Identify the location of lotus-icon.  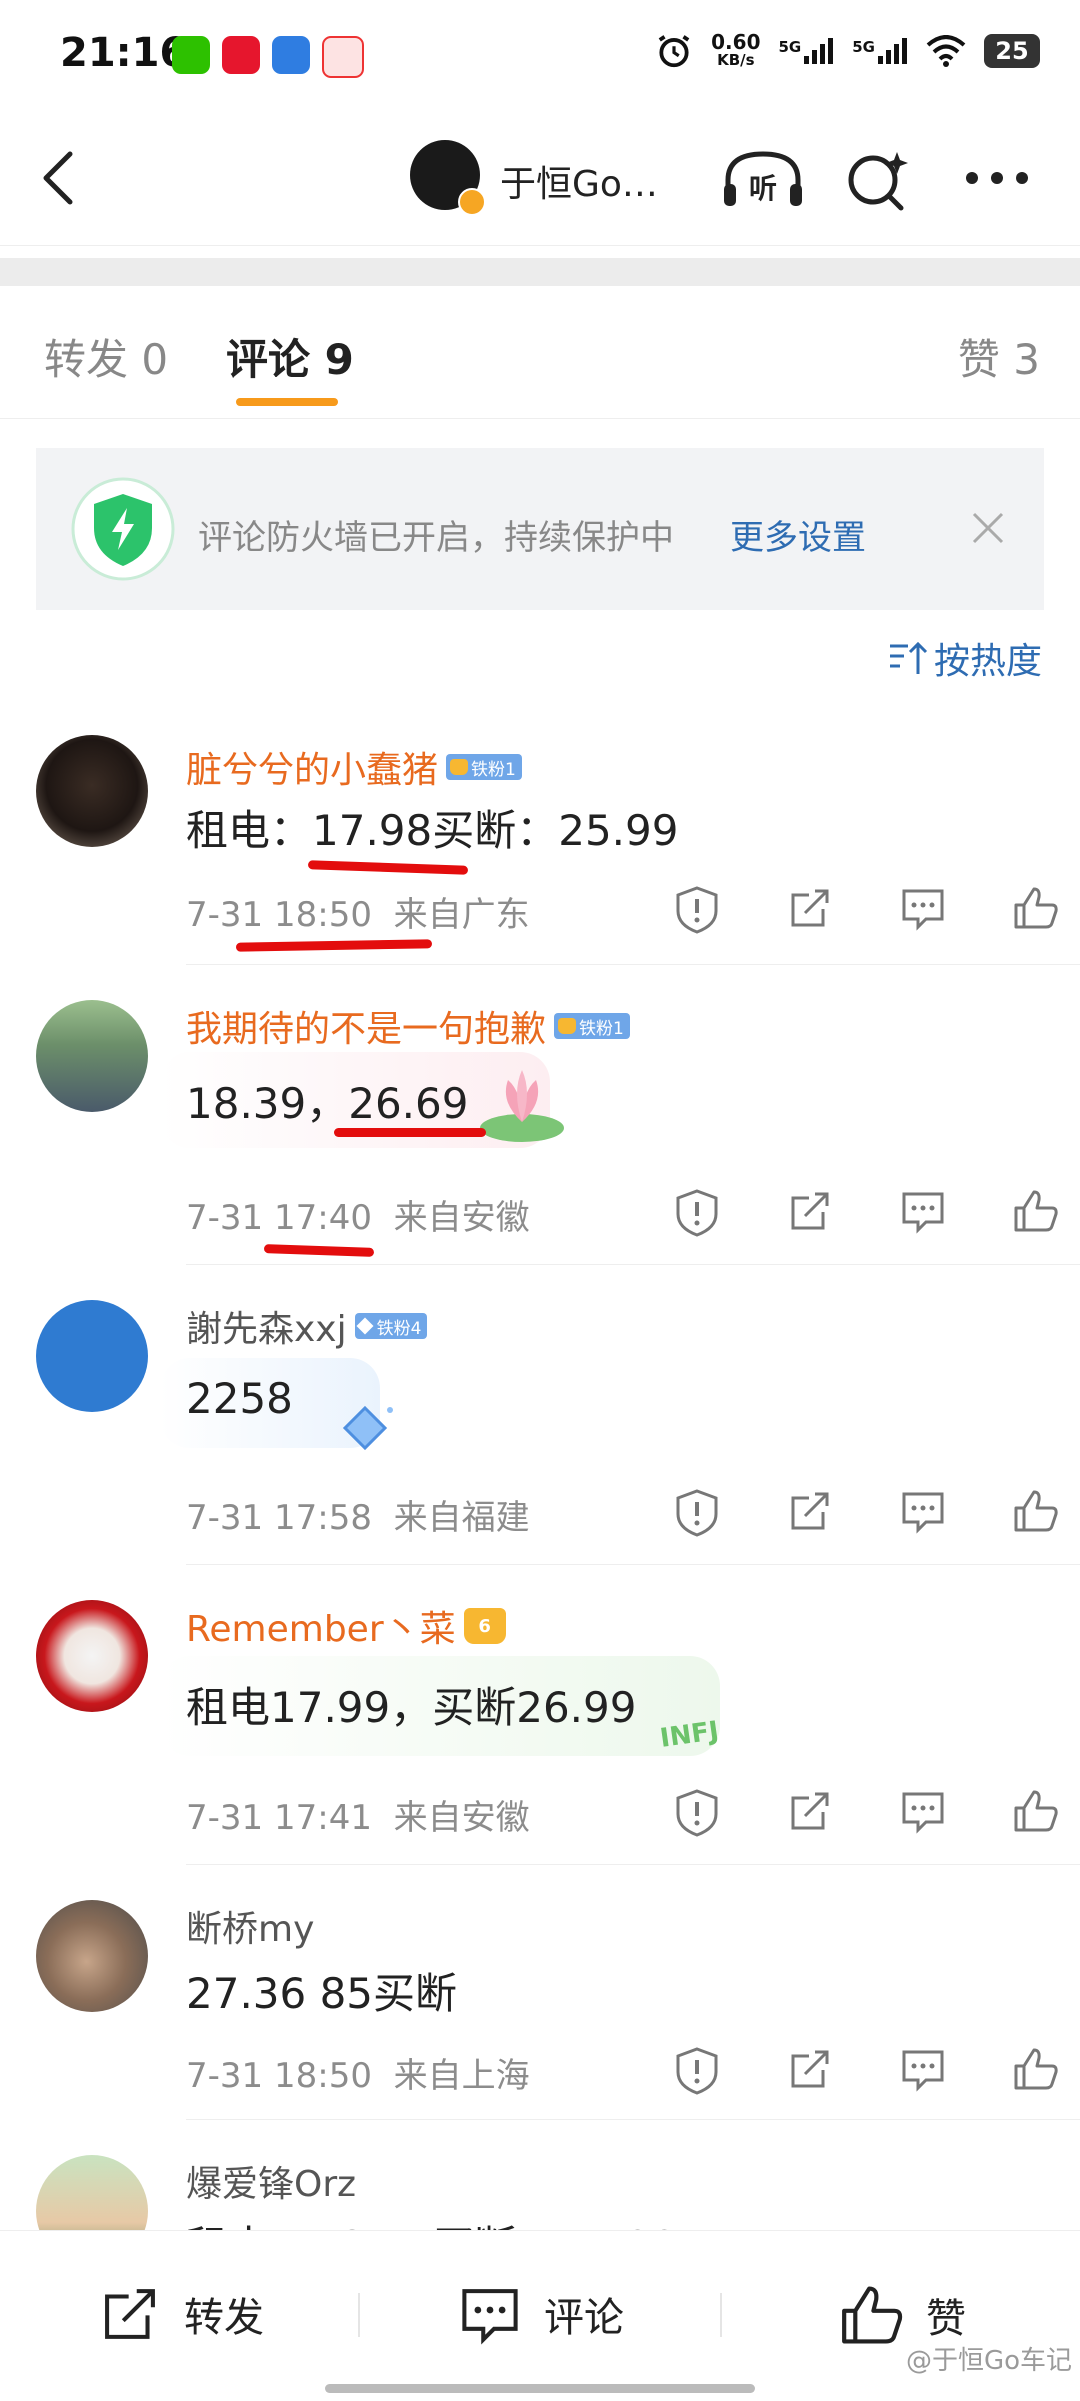
(522, 1106).